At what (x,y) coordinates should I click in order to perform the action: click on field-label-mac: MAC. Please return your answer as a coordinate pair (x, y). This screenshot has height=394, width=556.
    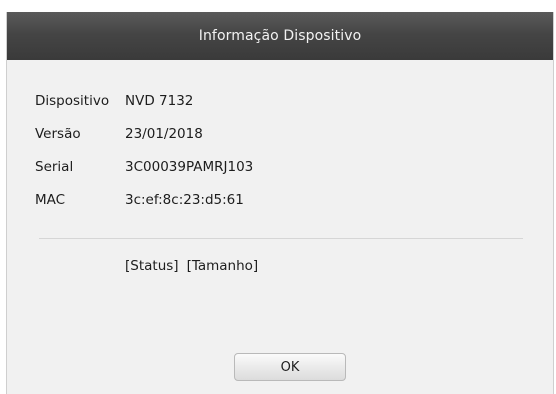
    Looking at the image, I should click on (50, 200).